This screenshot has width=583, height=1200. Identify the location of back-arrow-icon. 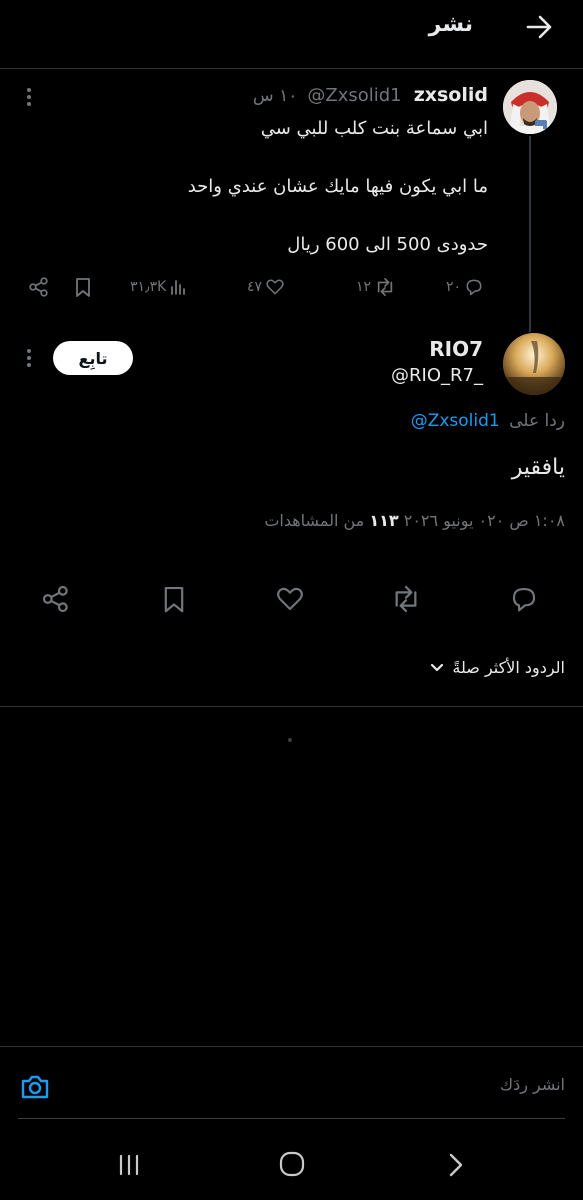
(539, 27).